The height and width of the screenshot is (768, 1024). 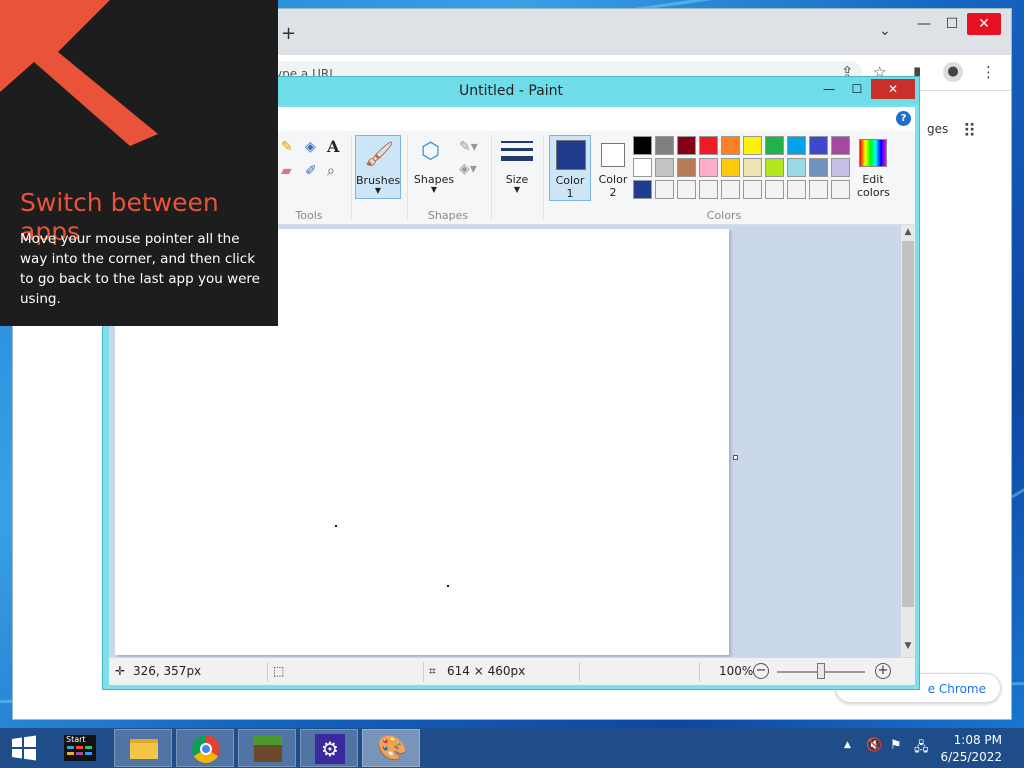 I want to click on cursor-position-icon: ✛, so click(x=120, y=671).